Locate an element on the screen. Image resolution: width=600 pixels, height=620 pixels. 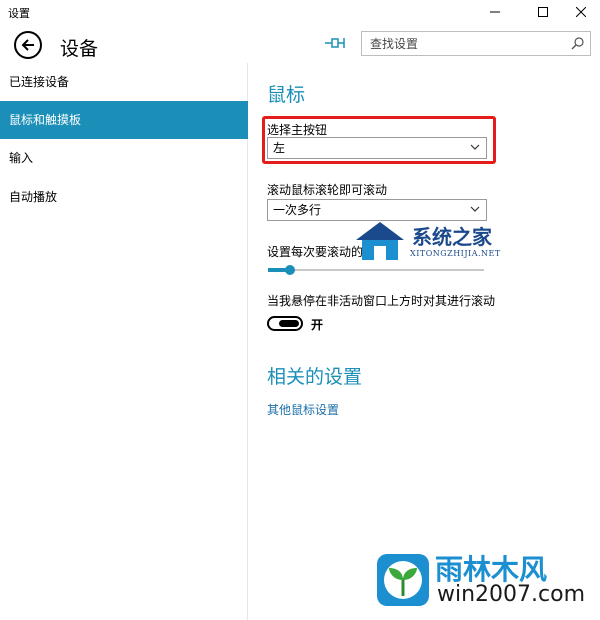
inactive-scroll-state: 开 is located at coordinates (317, 325).